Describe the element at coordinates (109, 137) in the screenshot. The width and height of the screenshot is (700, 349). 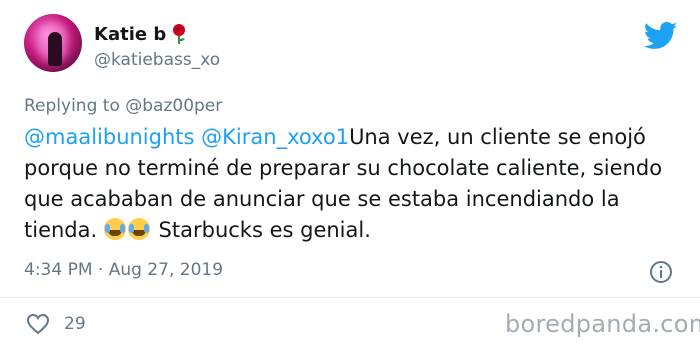
I see `mention-link: @maalibunights` at that location.